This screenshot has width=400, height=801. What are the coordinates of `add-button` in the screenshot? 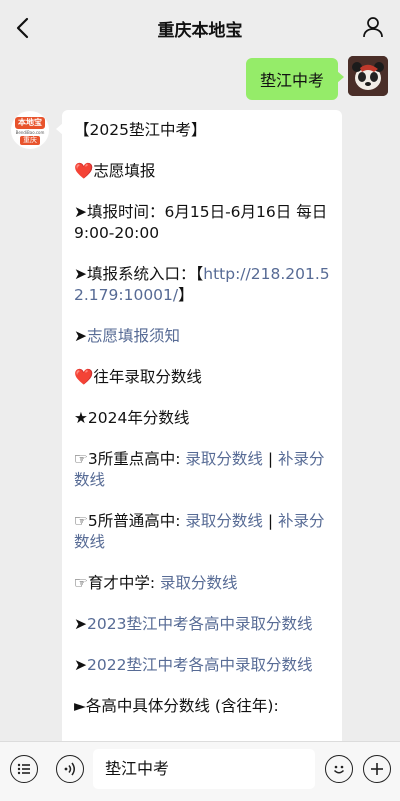 It's located at (377, 769).